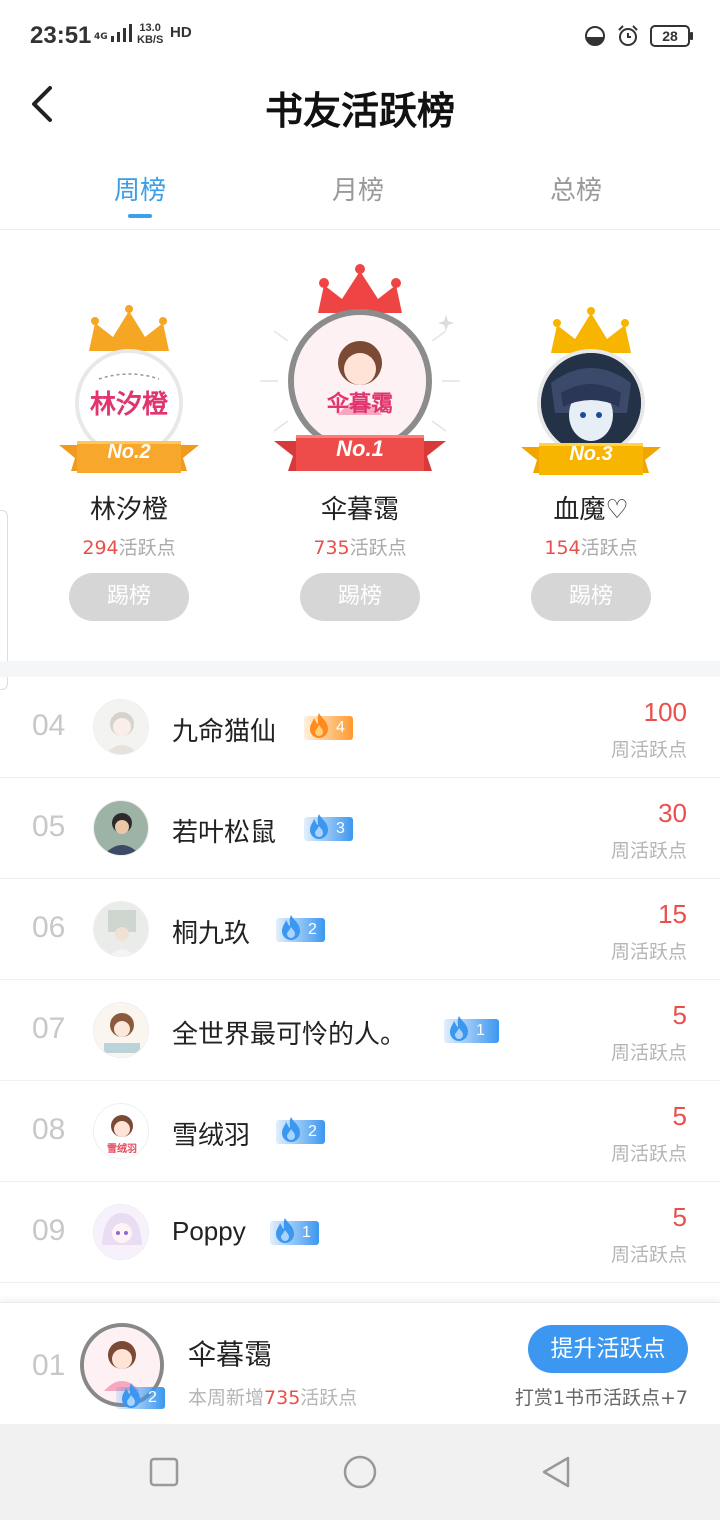  What do you see at coordinates (128, 510) in the screenshot?
I see `podium-name: 林汐橙` at bounding box center [128, 510].